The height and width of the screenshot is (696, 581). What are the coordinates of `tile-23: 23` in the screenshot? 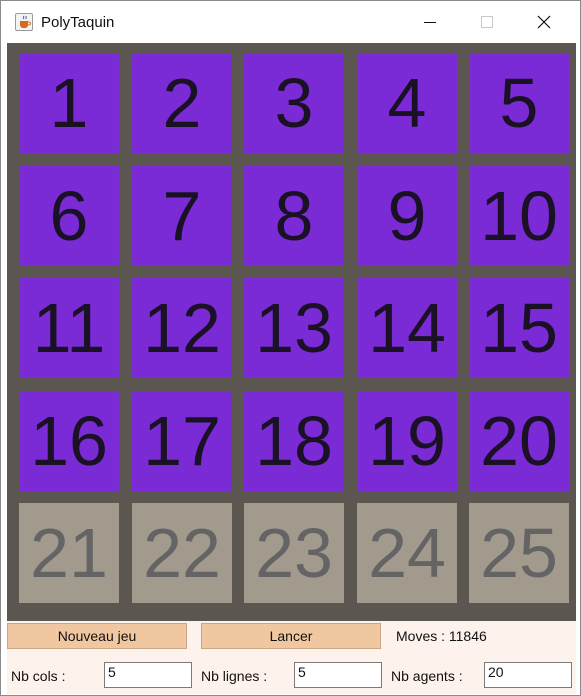 It's located at (294, 553).